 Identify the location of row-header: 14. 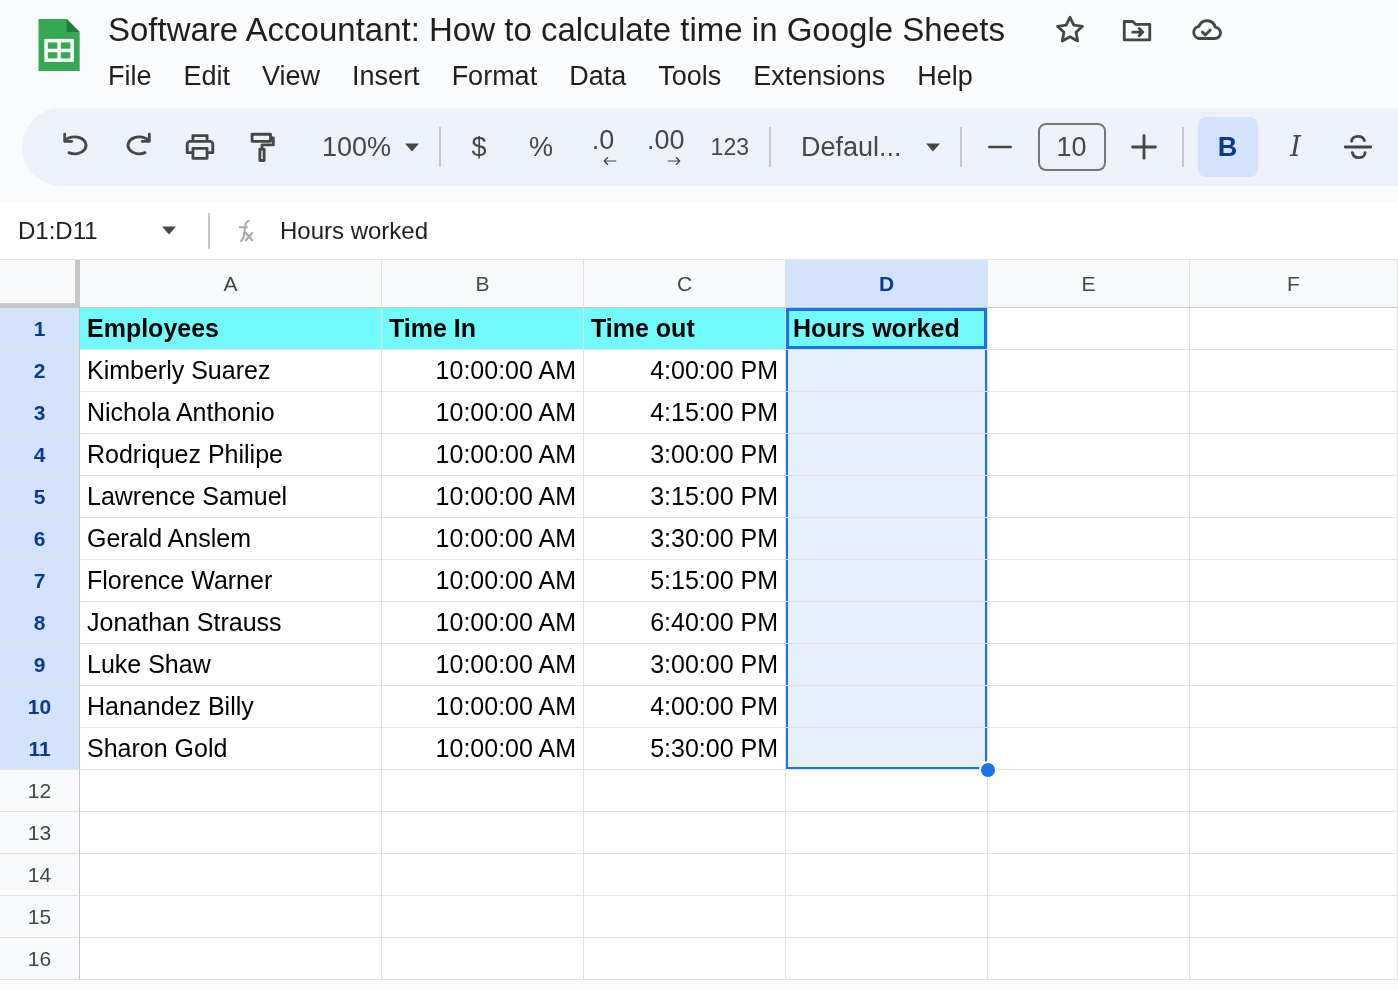
(40, 875).